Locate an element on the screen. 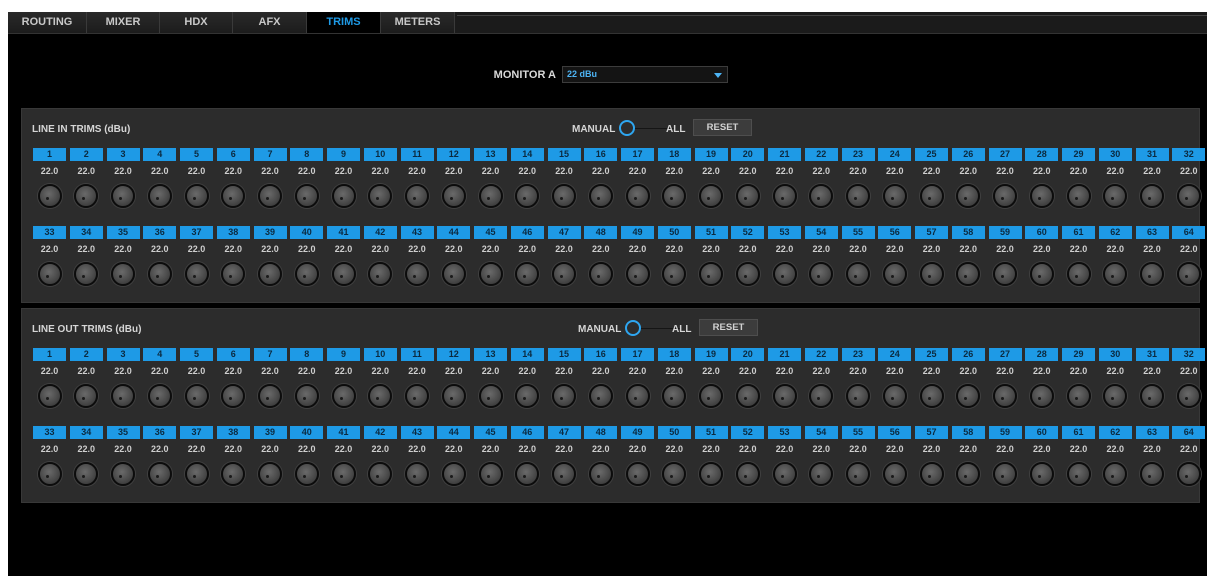 This screenshot has height=576, width=1207. tab-routing: ROUTING is located at coordinates (47, 22).